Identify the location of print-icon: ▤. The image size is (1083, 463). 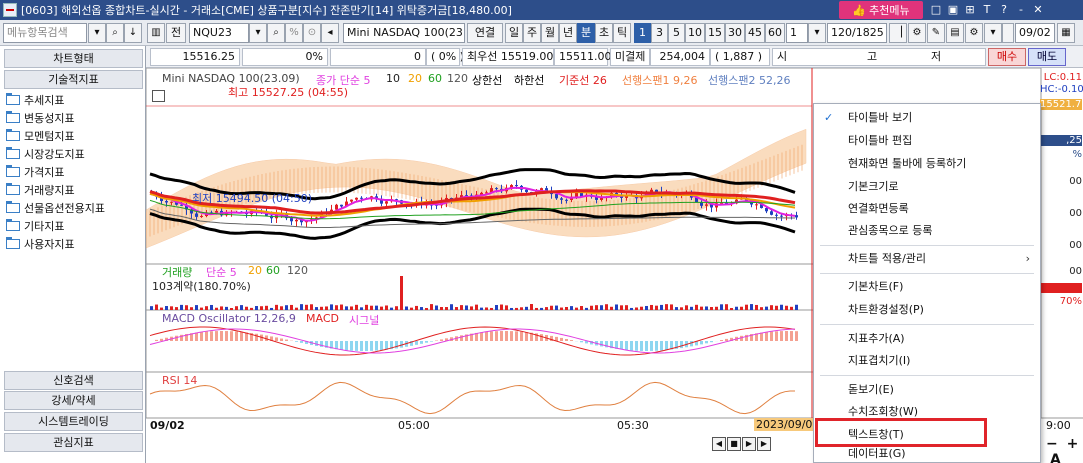
(955, 33).